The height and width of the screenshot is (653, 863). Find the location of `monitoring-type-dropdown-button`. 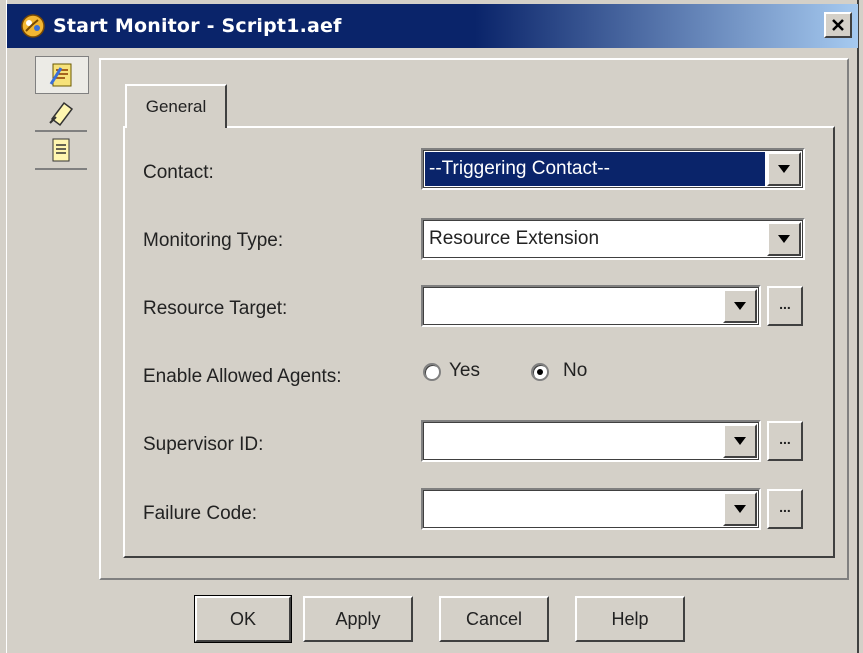

monitoring-type-dropdown-button is located at coordinates (784, 239).